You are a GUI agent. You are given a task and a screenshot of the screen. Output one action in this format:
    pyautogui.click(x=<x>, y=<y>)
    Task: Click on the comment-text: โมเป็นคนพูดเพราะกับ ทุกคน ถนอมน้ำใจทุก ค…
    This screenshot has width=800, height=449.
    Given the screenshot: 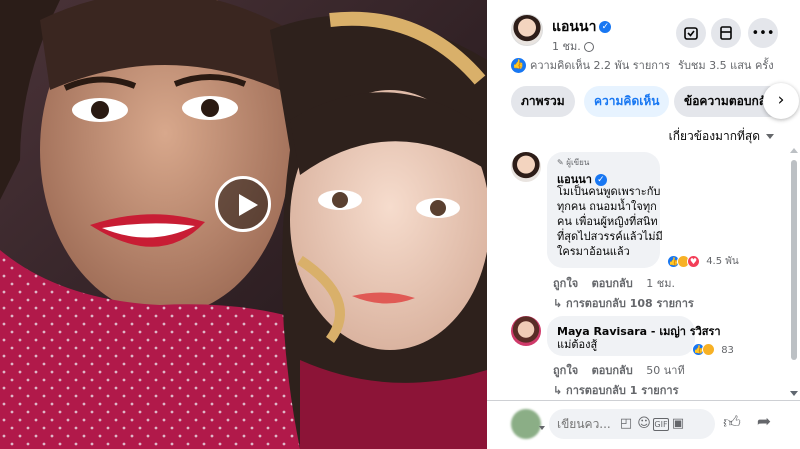 What is the action you would take?
    pyautogui.click(x=610, y=221)
    